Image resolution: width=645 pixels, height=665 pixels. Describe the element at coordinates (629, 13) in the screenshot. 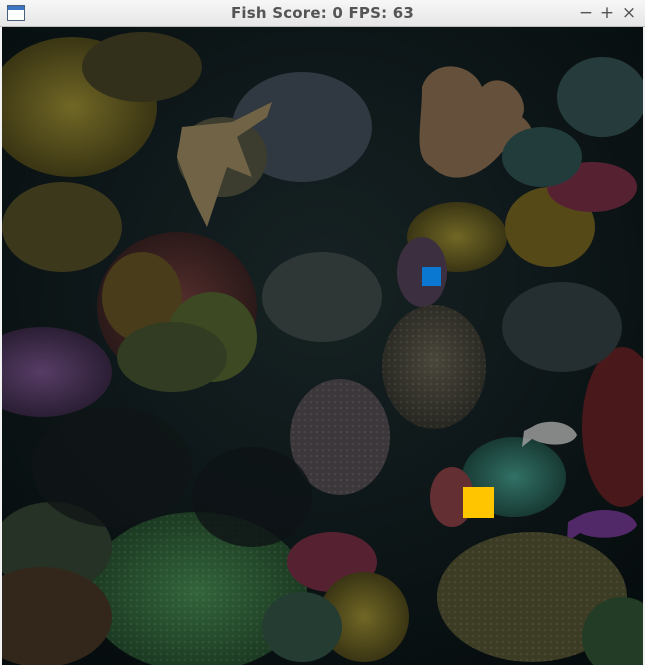

I see `close-icon: ×` at that location.